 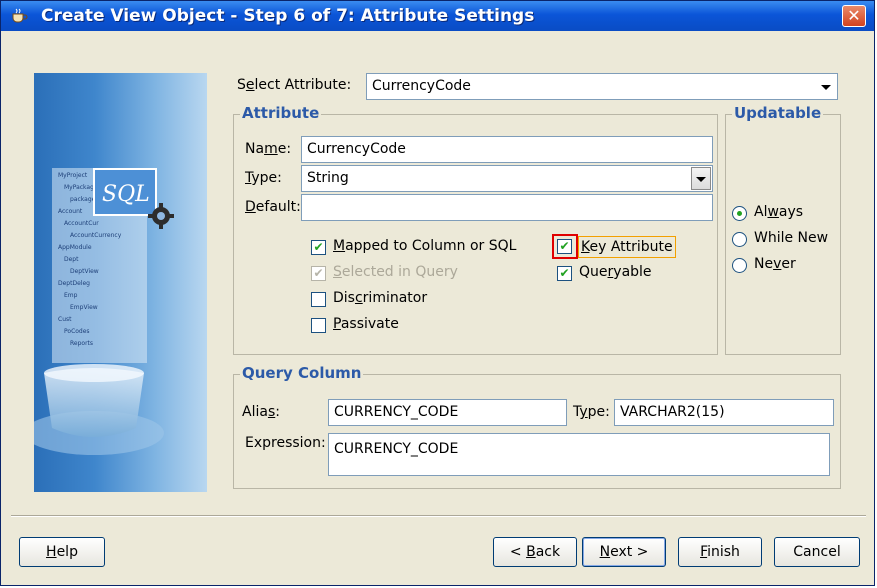 What do you see at coordinates (438, 516) in the screenshot?
I see `button-separator` at bounding box center [438, 516].